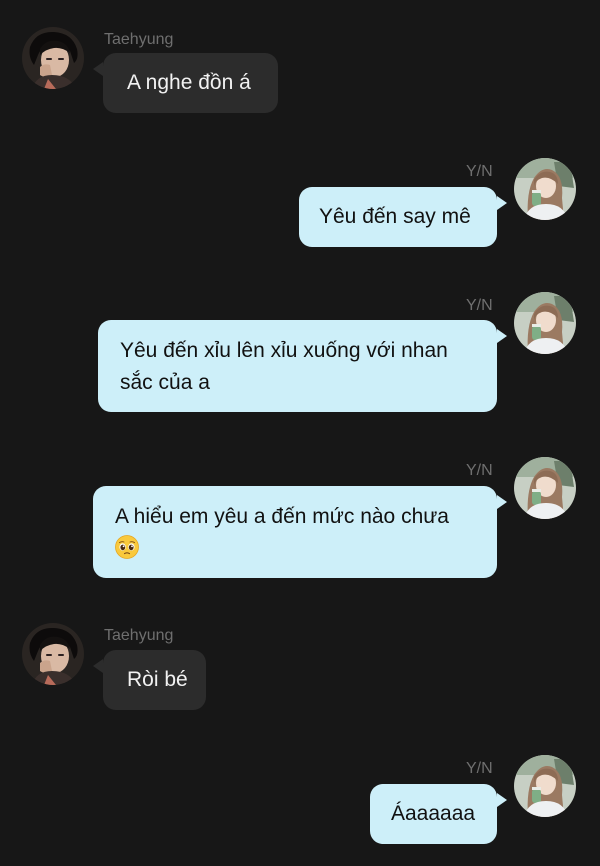 The image size is (600, 866). I want to click on message-text: Áaaaaaa, so click(433, 813).